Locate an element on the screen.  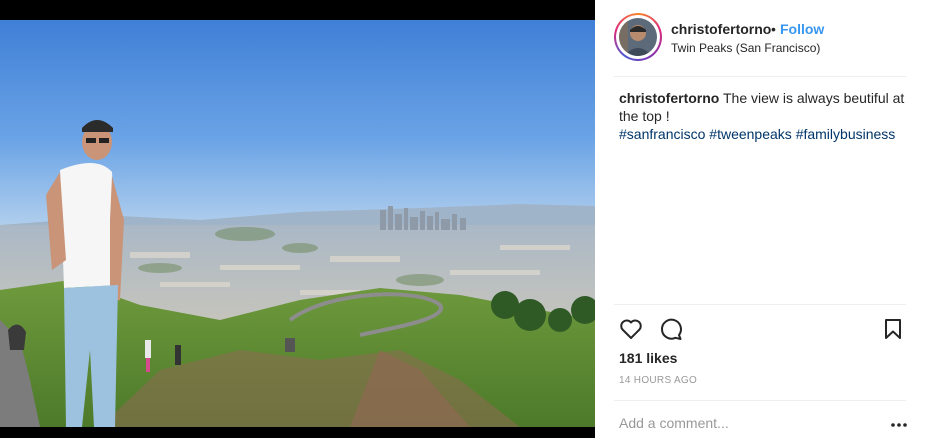
post-username: christofertorno is located at coordinates (721, 29).